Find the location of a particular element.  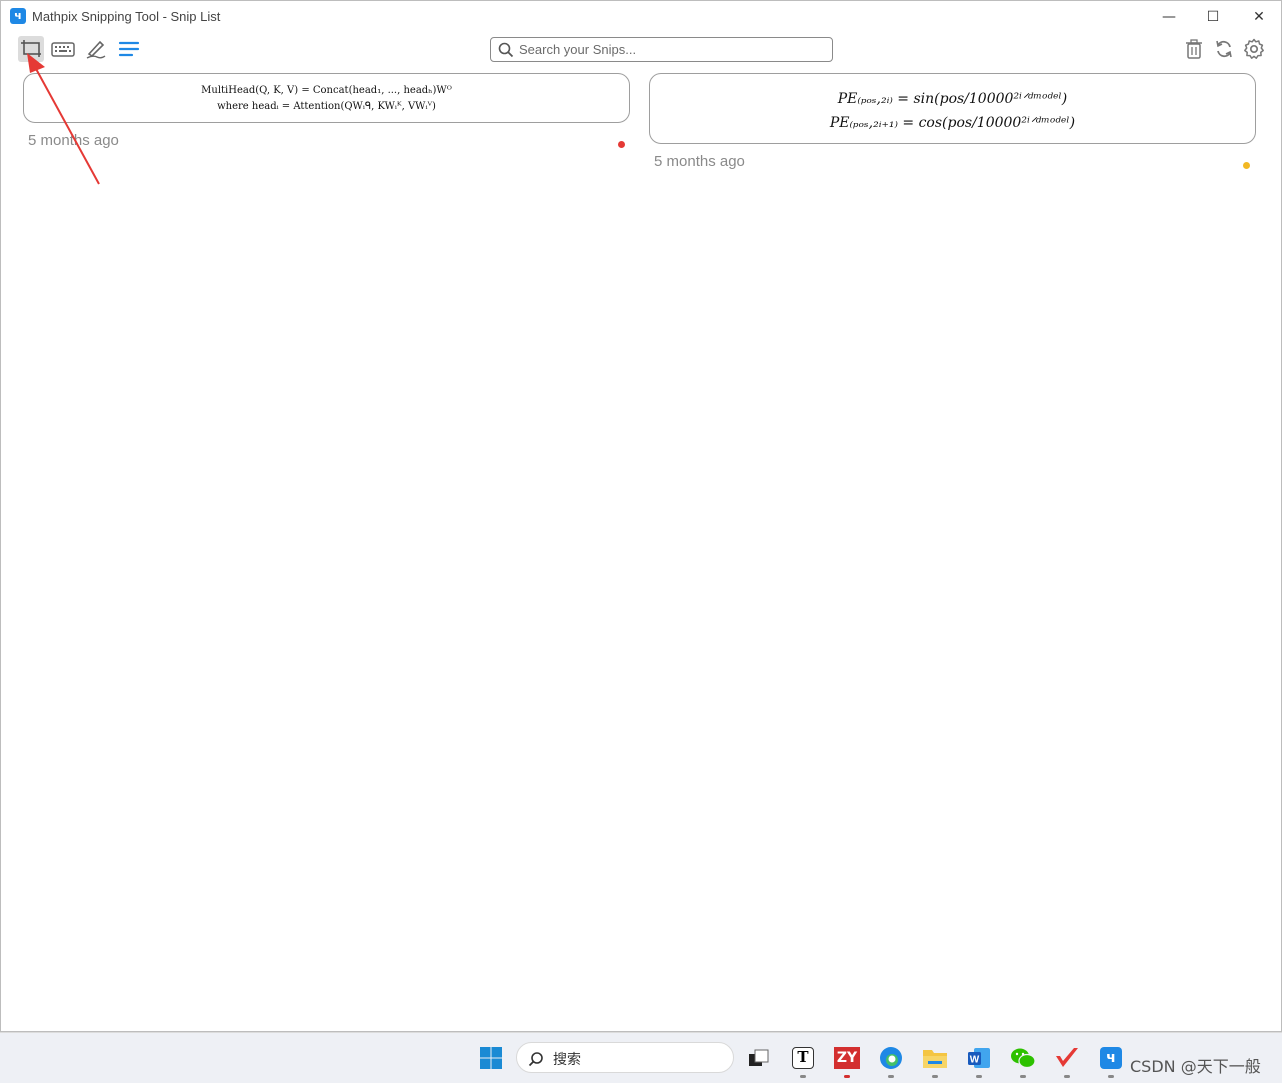

settings-gear-icon is located at coordinates (1254, 48).